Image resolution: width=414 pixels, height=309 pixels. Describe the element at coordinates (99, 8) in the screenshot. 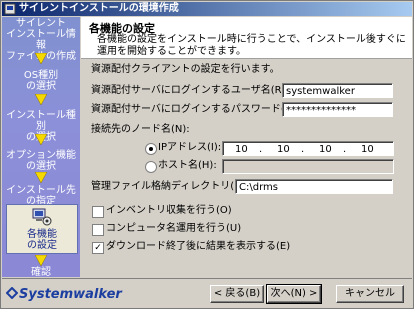

I see `window-title: サイレントインストールの環境作成` at that location.